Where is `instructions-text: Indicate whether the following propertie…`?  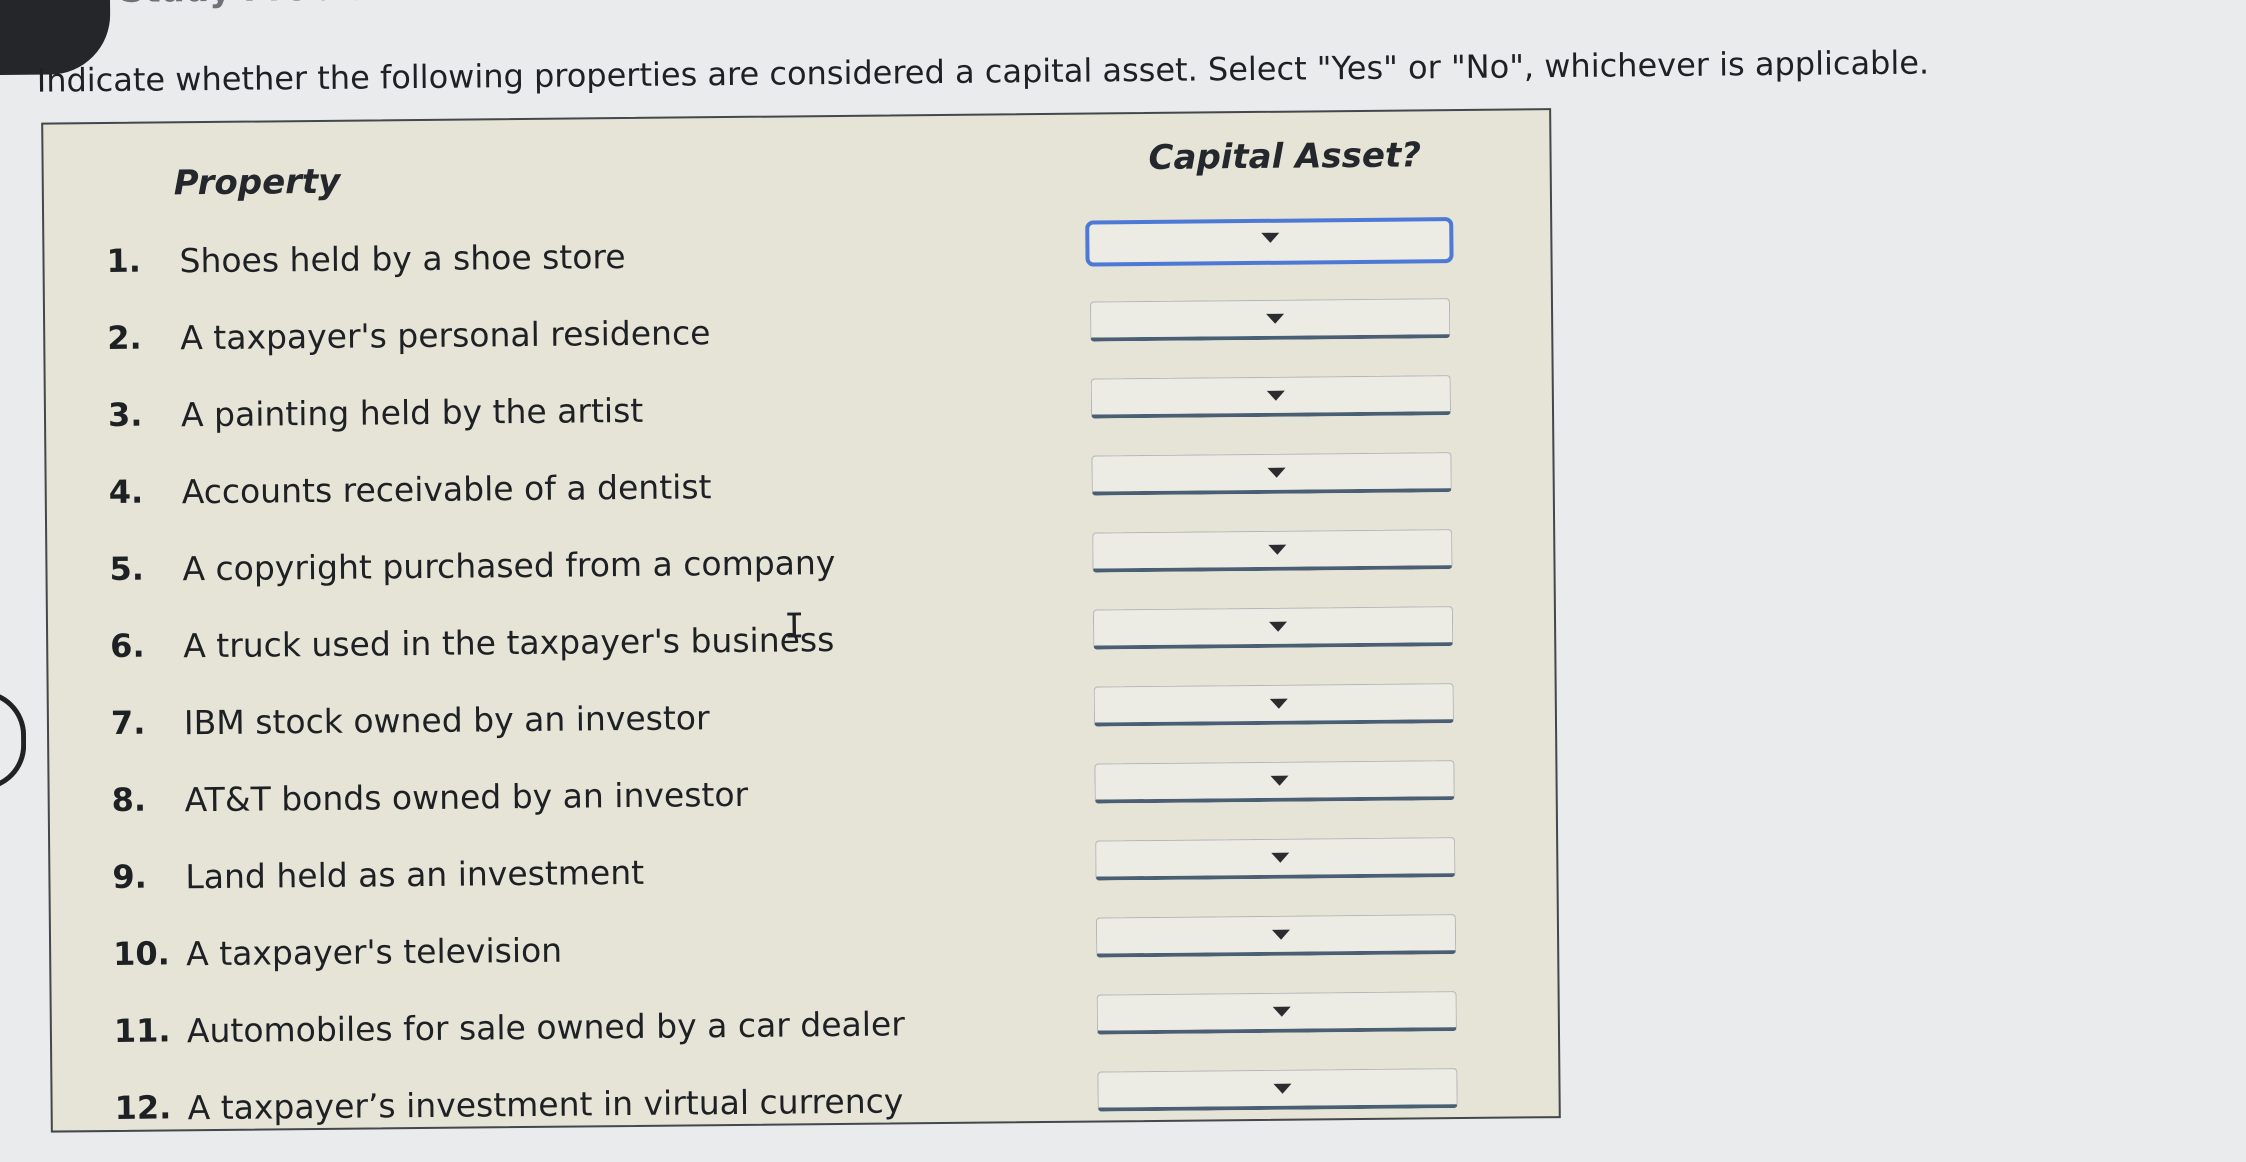
instructions-text: Indicate whether the following propertie… is located at coordinates (983, 71).